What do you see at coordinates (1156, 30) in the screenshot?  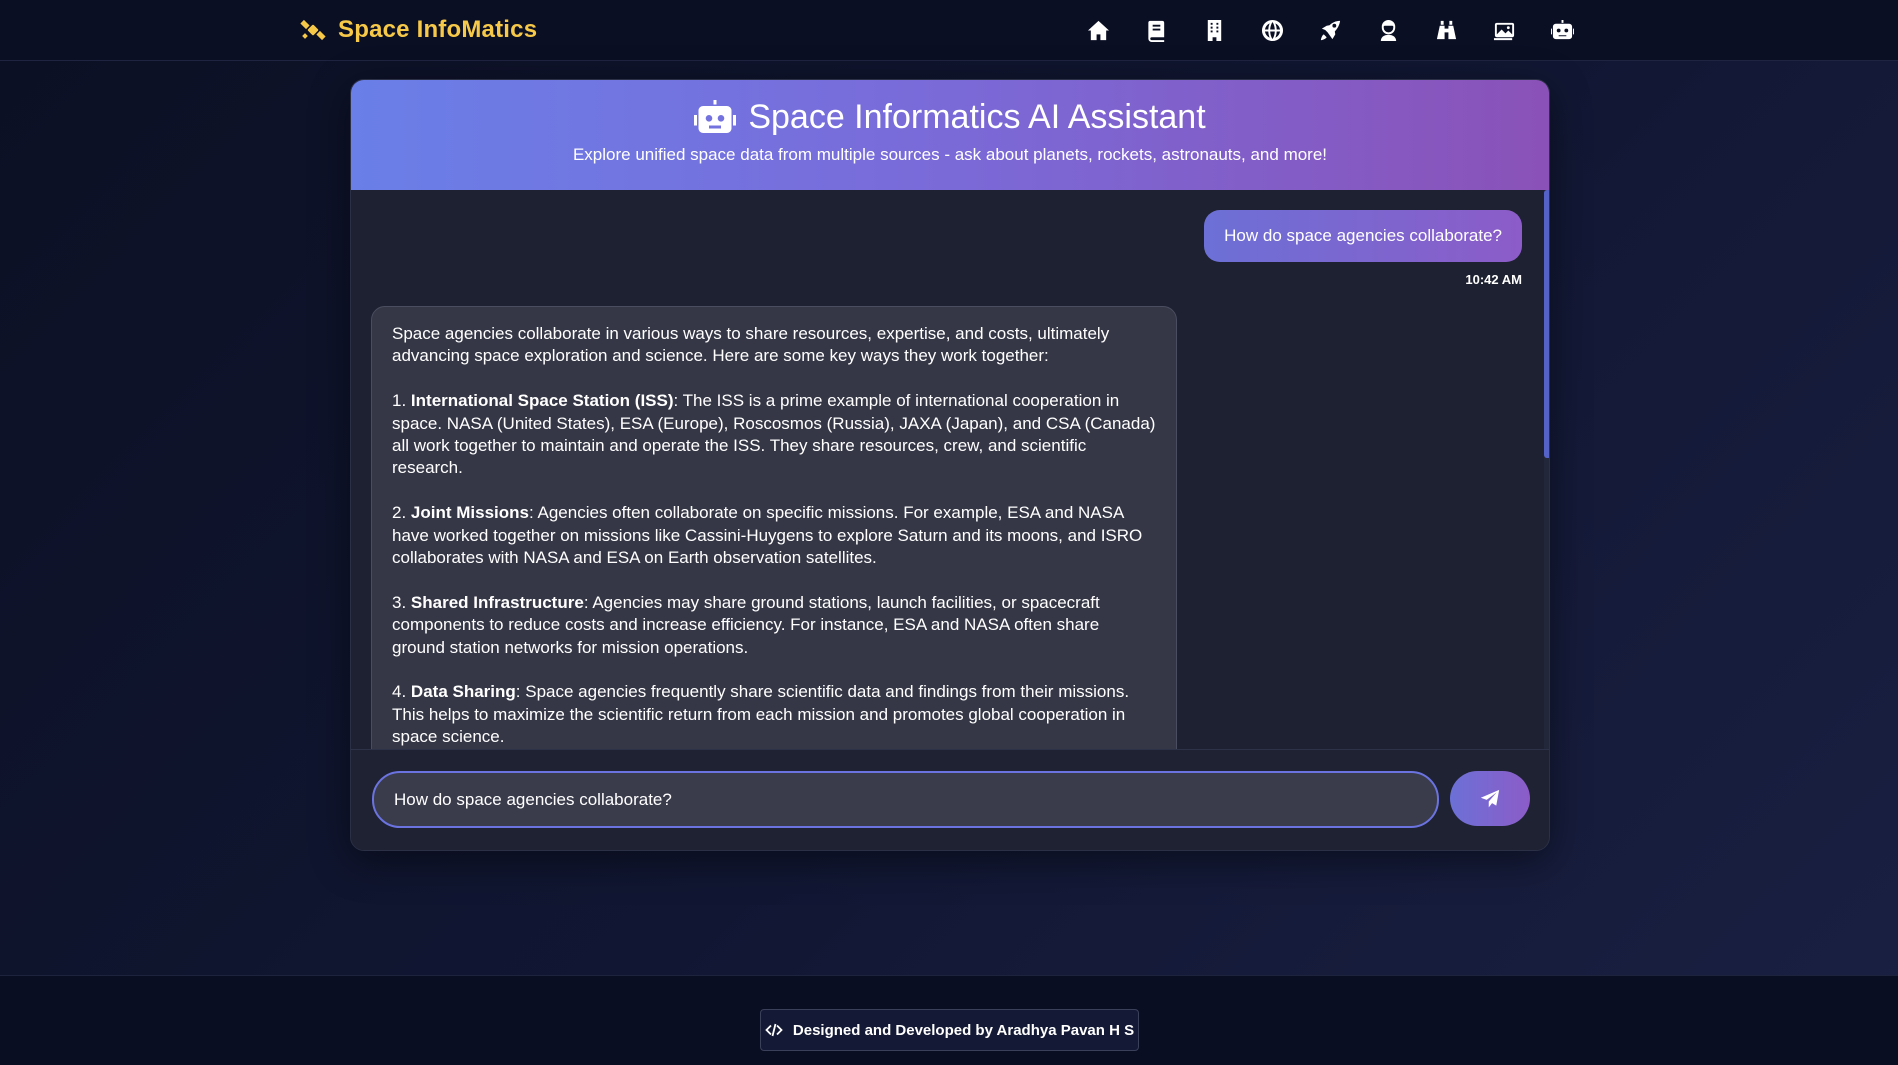 I see `book-icon` at bounding box center [1156, 30].